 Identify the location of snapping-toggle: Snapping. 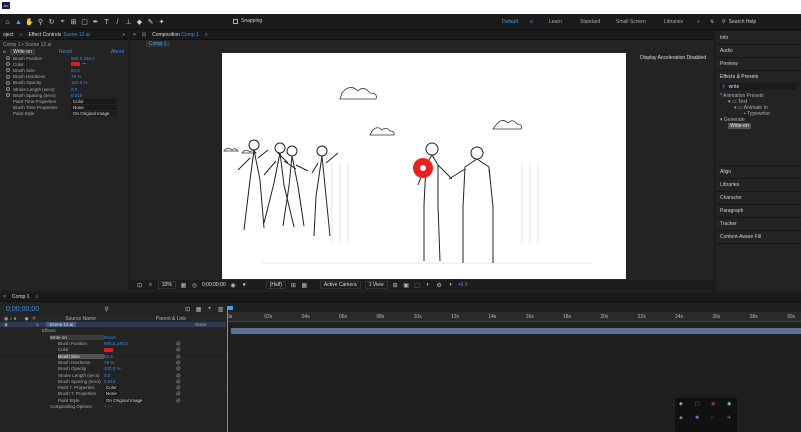
(247, 21).